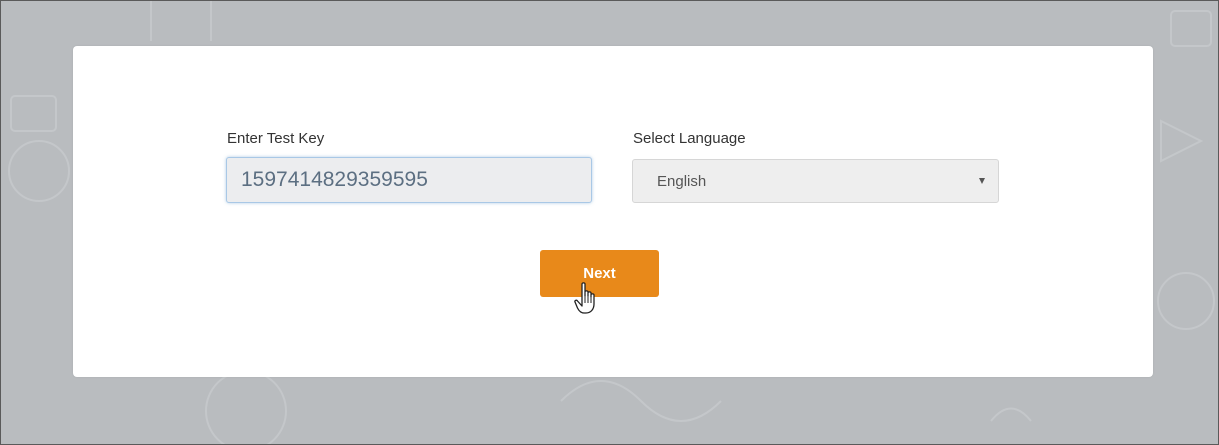 The height and width of the screenshot is (445, 1219). I want to click on test-key-label: Enter Test Key, so click(276, 138).